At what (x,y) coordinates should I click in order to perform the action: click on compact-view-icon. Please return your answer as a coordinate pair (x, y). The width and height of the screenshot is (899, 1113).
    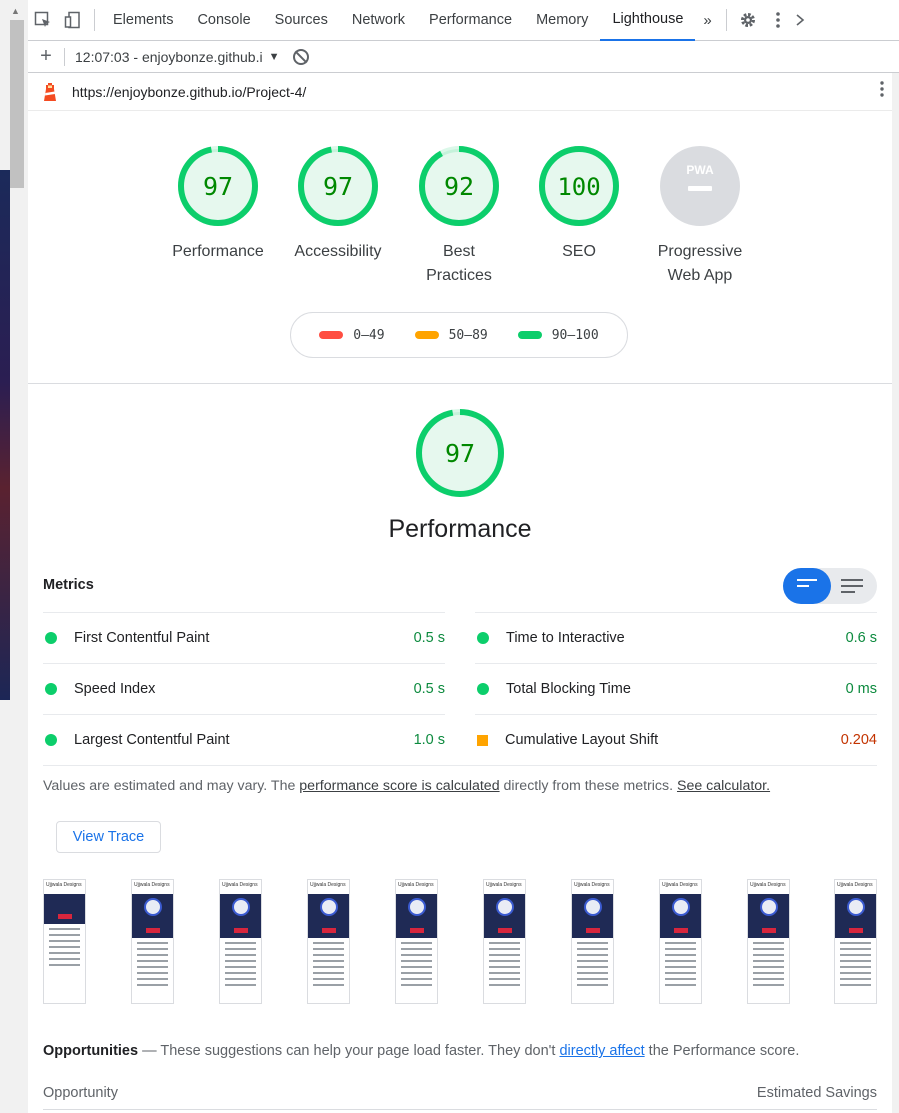
    Looking at the image, I should click on (808, 585).